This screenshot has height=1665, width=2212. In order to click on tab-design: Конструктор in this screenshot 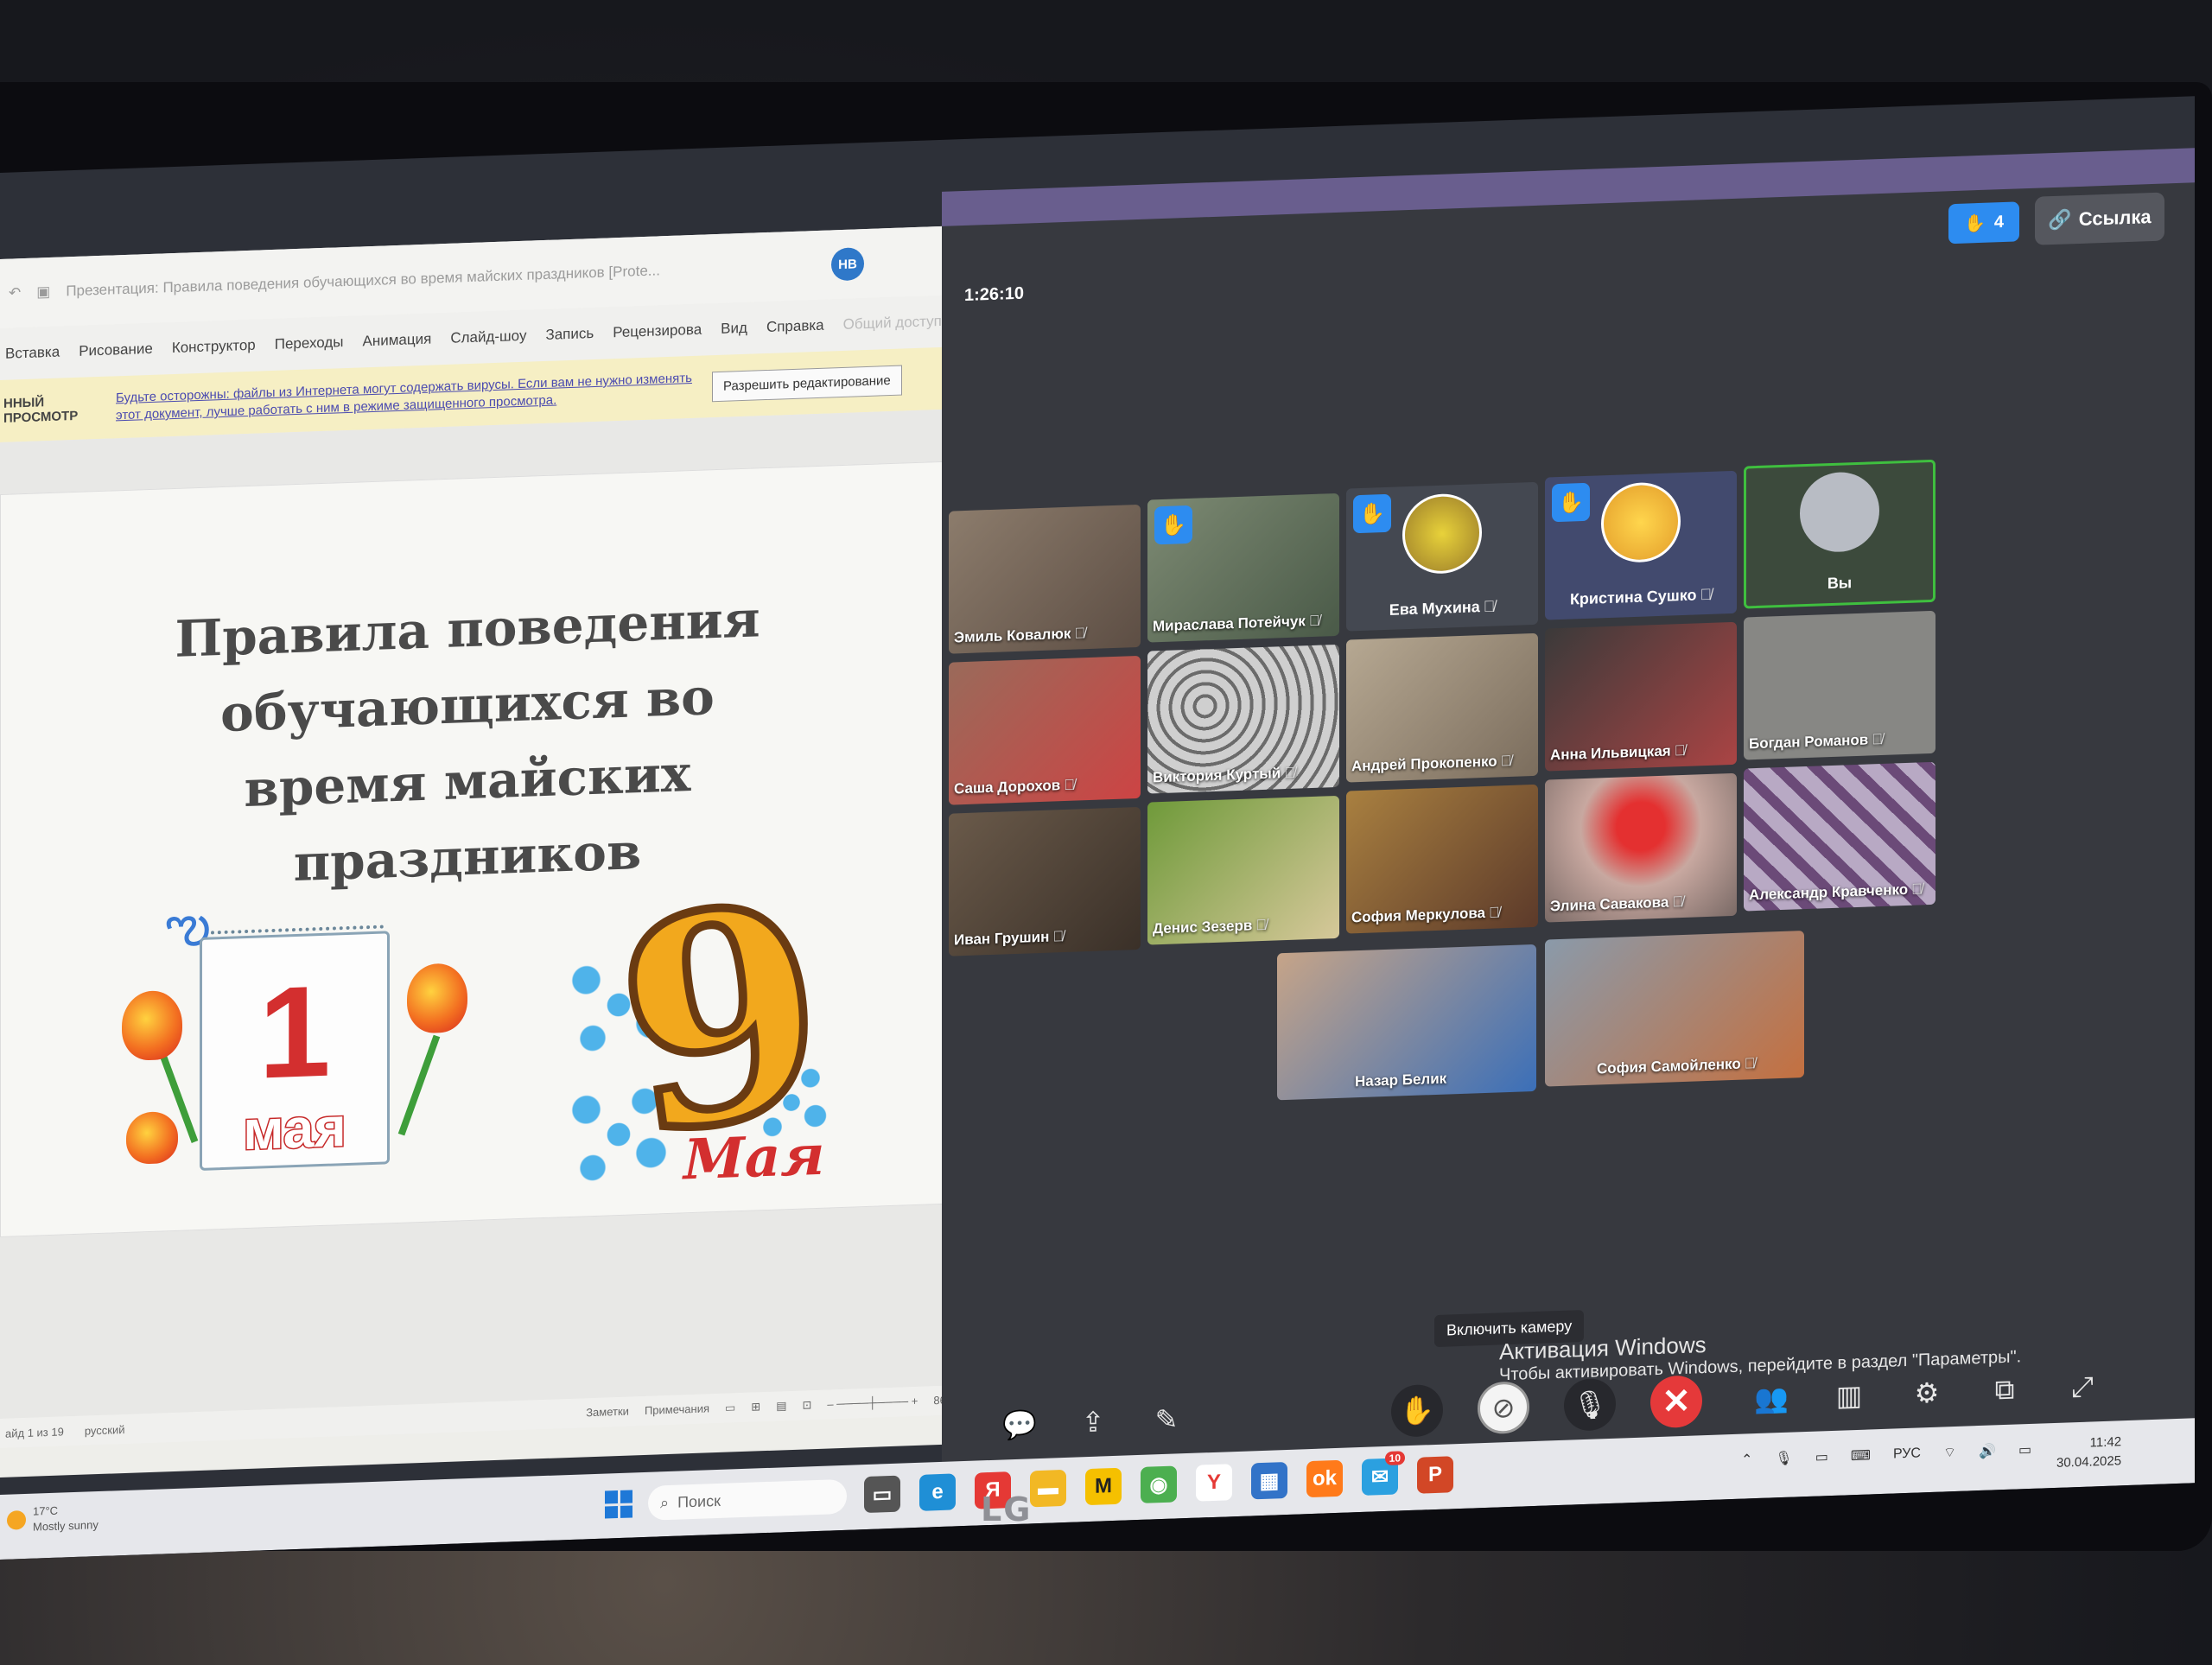, I will do `click(214, 347)`.